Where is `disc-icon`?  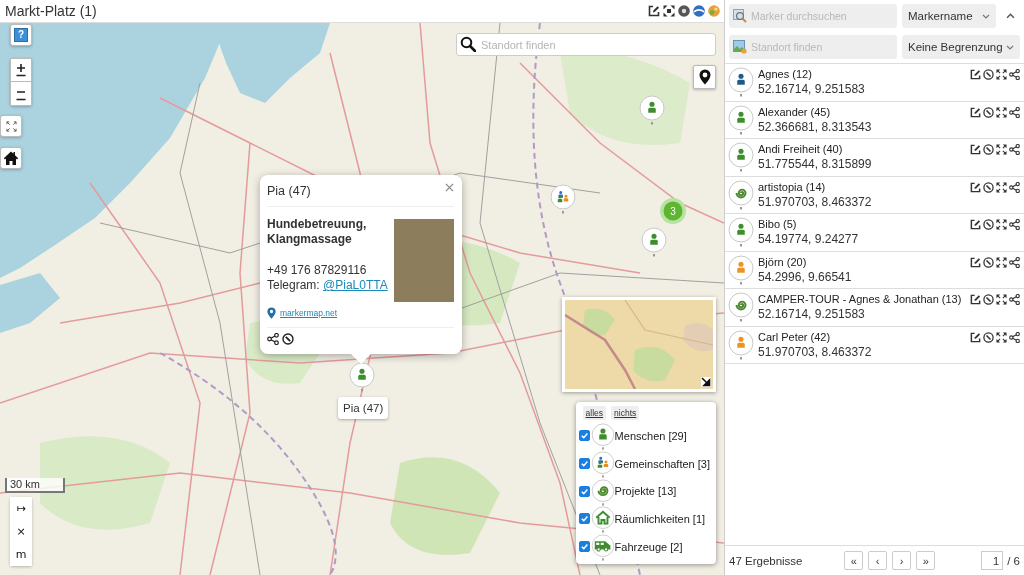
disc-icon is located at coordinates (684, 11).